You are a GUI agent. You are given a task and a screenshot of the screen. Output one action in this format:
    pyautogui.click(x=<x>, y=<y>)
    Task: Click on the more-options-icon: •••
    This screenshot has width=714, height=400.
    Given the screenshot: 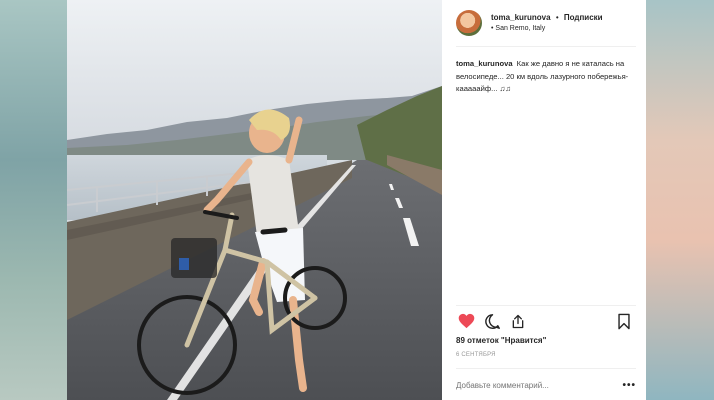 What is the action you would take?
    pyautogui.click(x=629, y=385)
    